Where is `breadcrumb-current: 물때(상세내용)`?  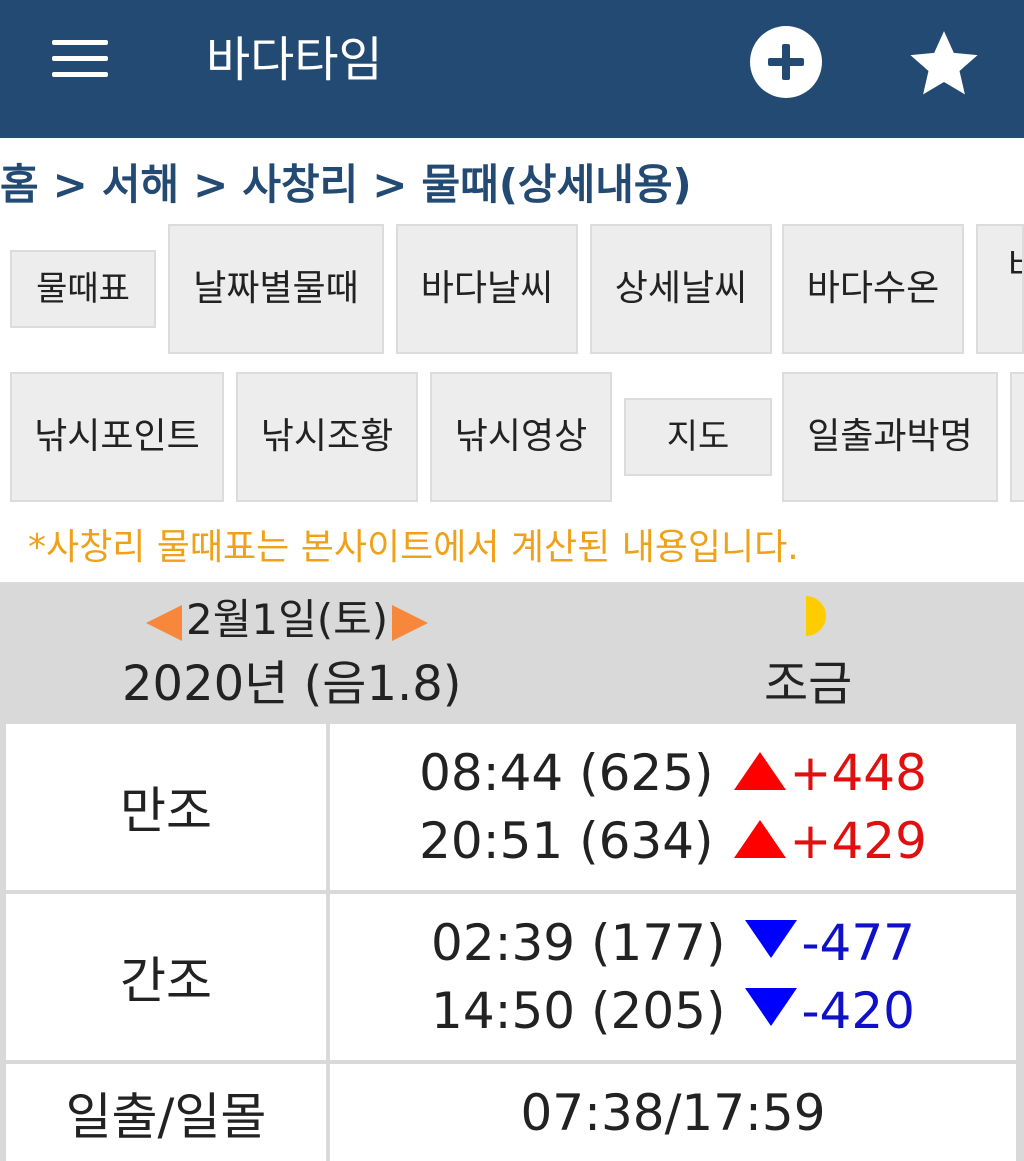 breadcrumb-current: 물때(상세내용) is located at coordinates (556, 184).